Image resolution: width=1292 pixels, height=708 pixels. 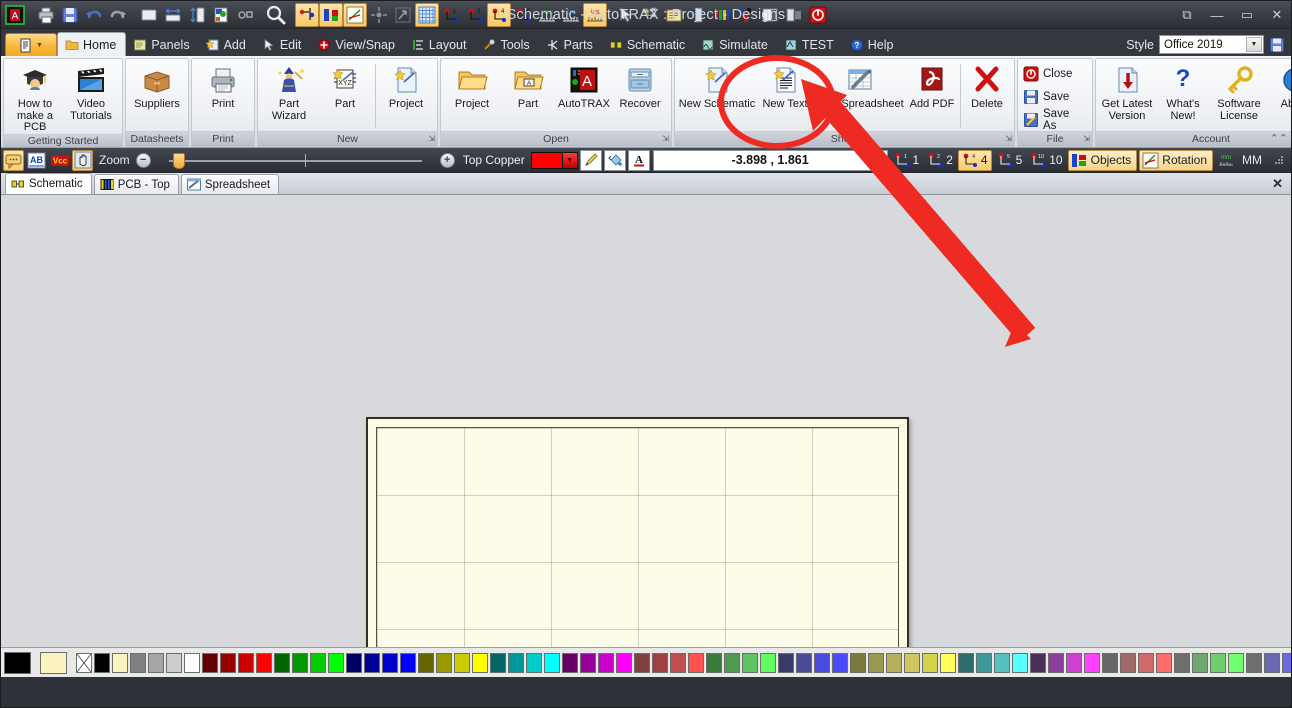 What do you see at coordinates (1277, 45) in the screenshot?
I see `save-style-icon` at bounding box center [1277, 45].